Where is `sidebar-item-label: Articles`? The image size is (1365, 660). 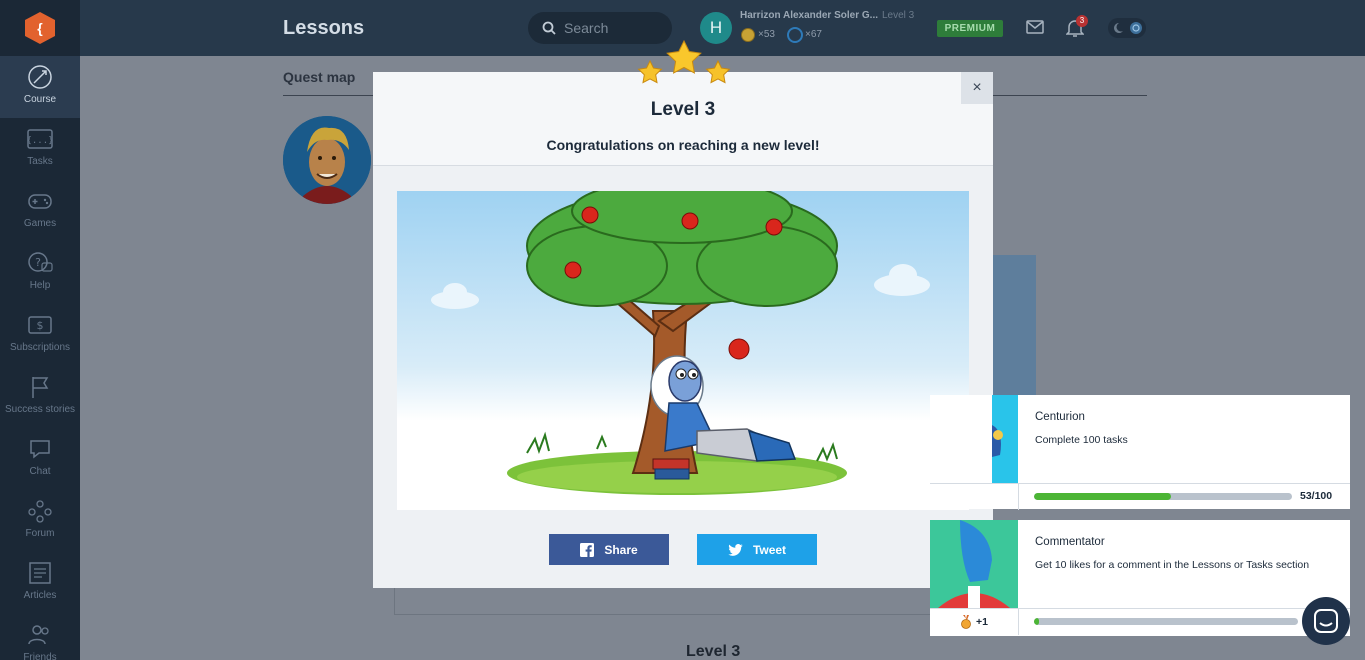 sidebar-item-label: Articles is located at coordinates (40, 595).